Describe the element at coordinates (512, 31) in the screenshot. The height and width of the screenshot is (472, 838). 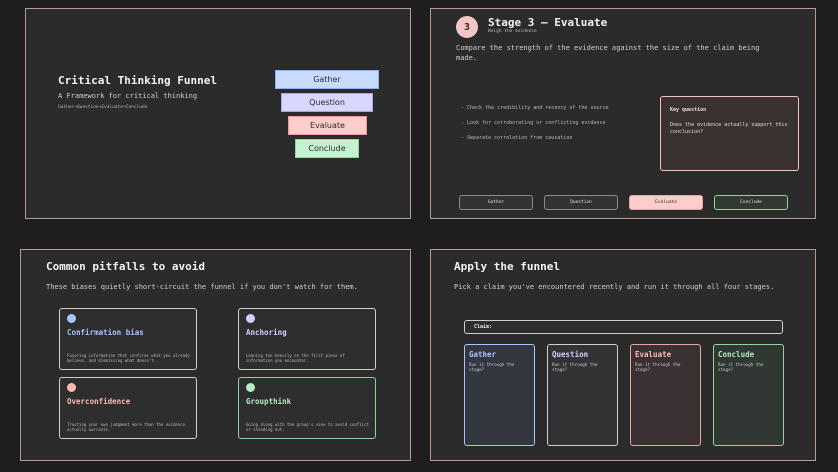
I see `stage-subtitle: Weigh the evidence` at that location.